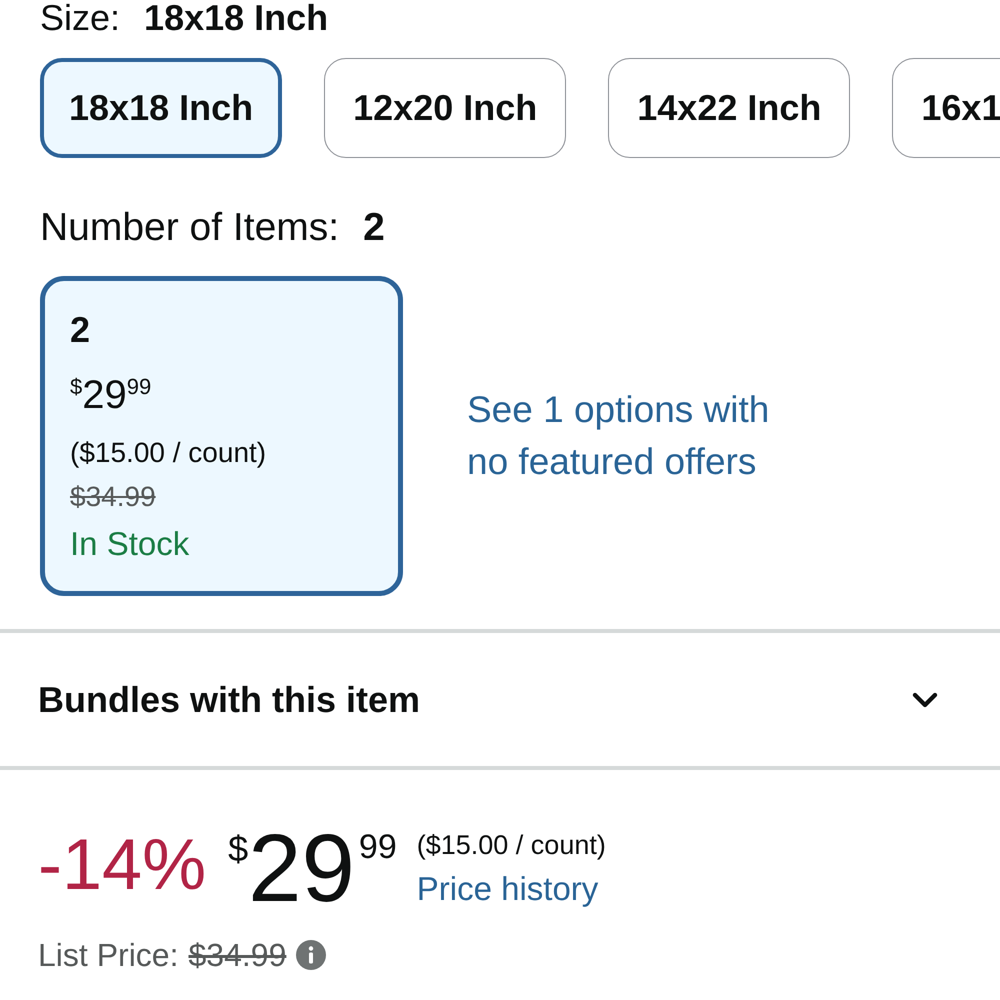  What do you see at coordinates (374, 228) in the screenshot?
I see `selected-number-value: 2` at bounding box center [374, 228].